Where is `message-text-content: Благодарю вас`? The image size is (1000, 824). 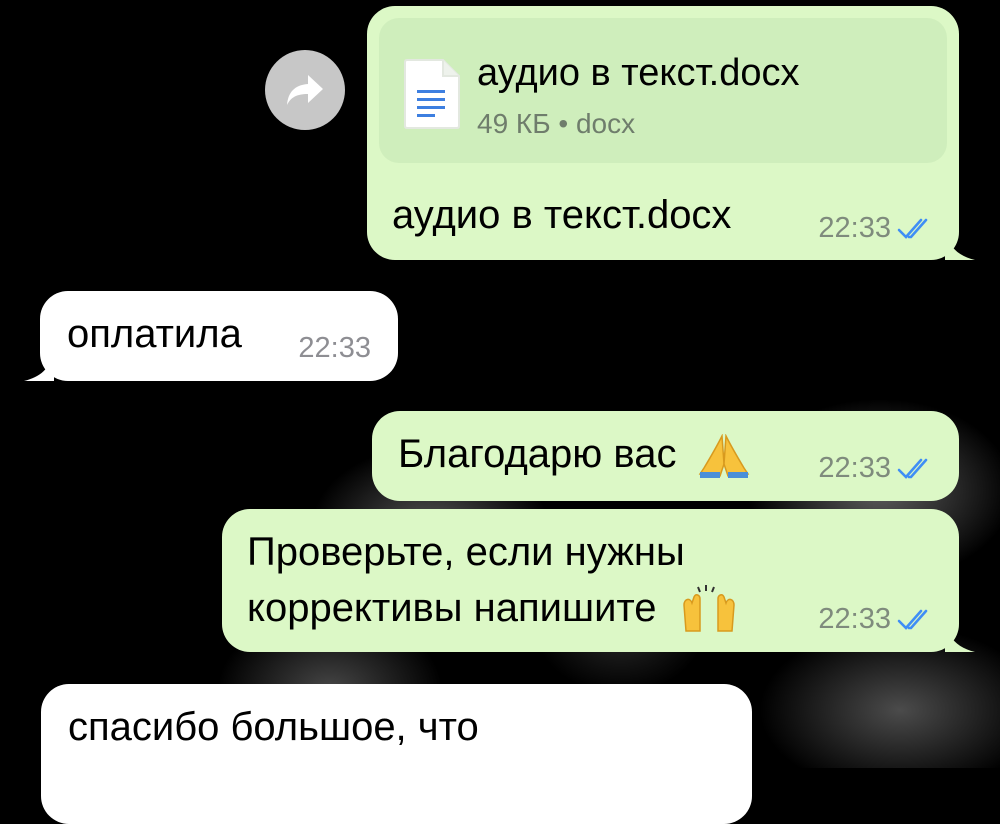 message-text-content: Благодарю вас is located at coordinates (537, 454).